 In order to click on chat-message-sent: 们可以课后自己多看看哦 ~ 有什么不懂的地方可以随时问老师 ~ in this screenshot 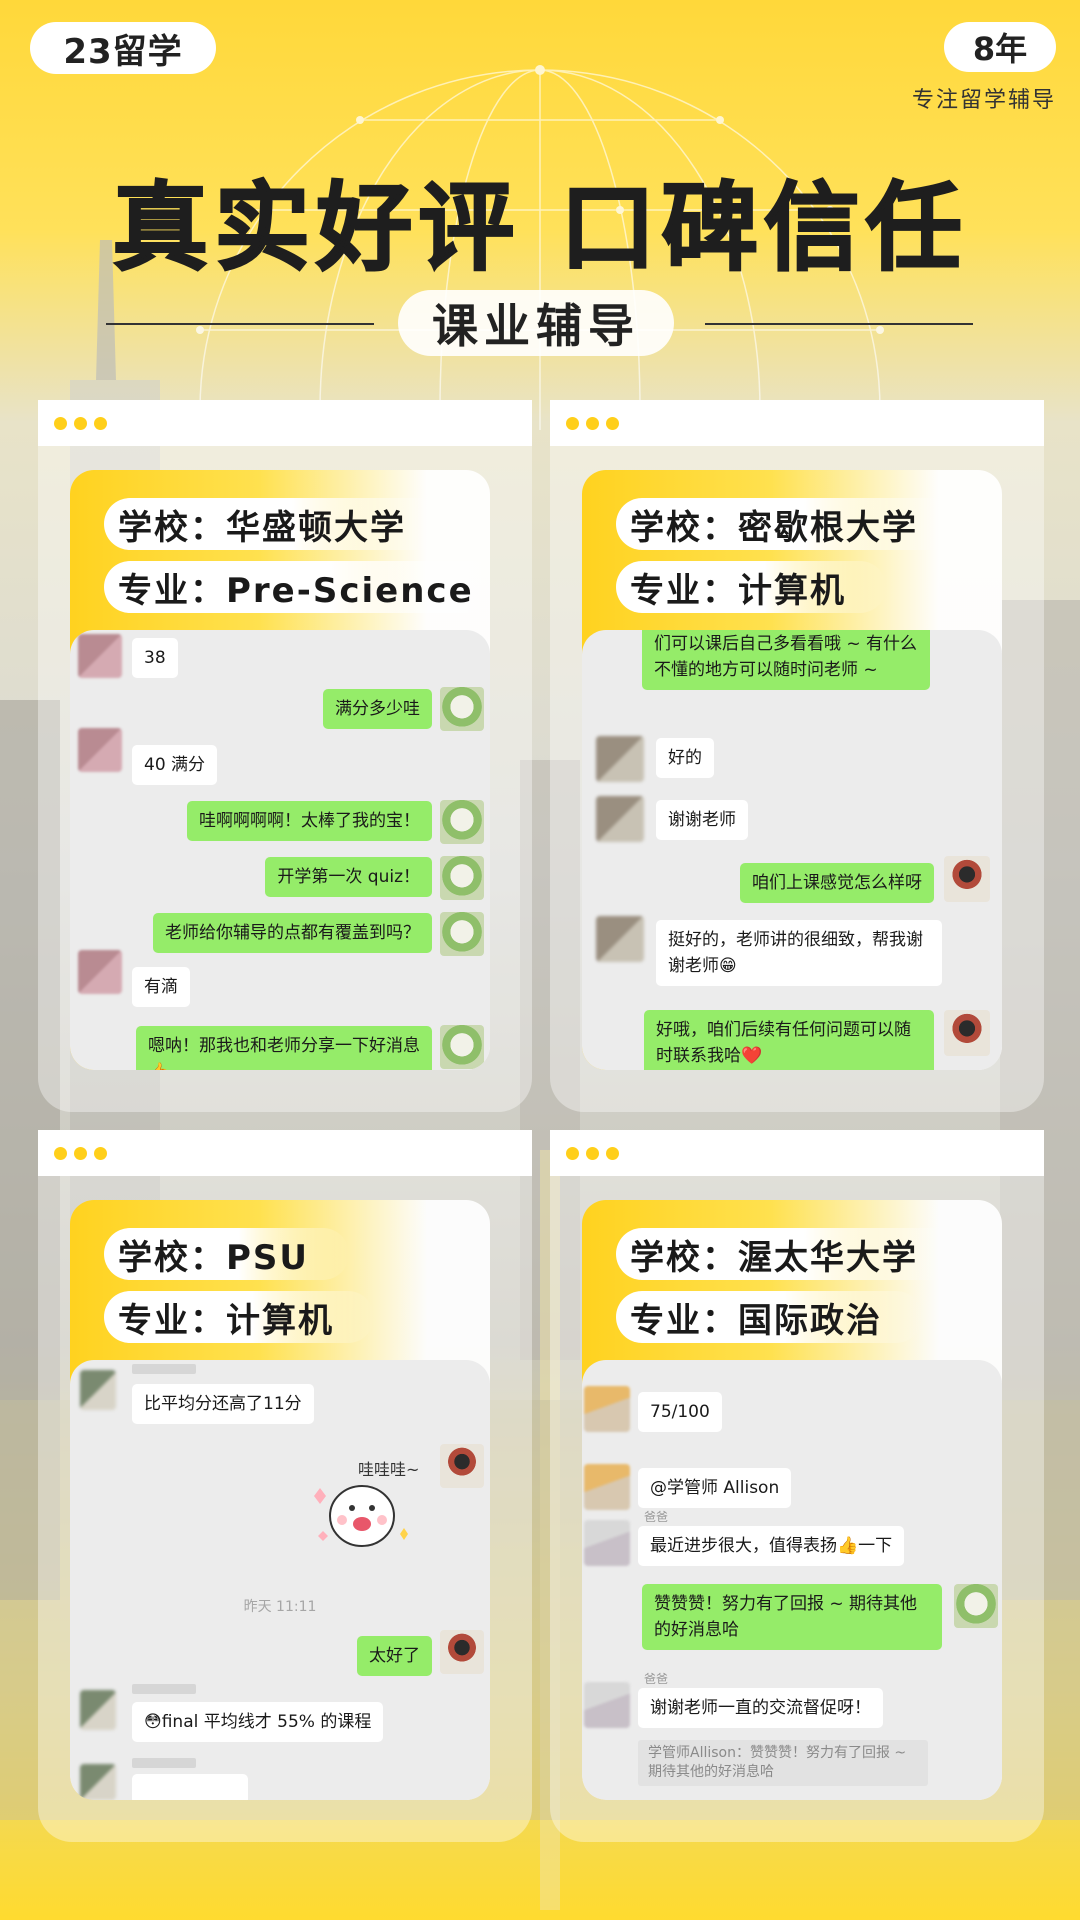, I will do `click(786, 660)`.